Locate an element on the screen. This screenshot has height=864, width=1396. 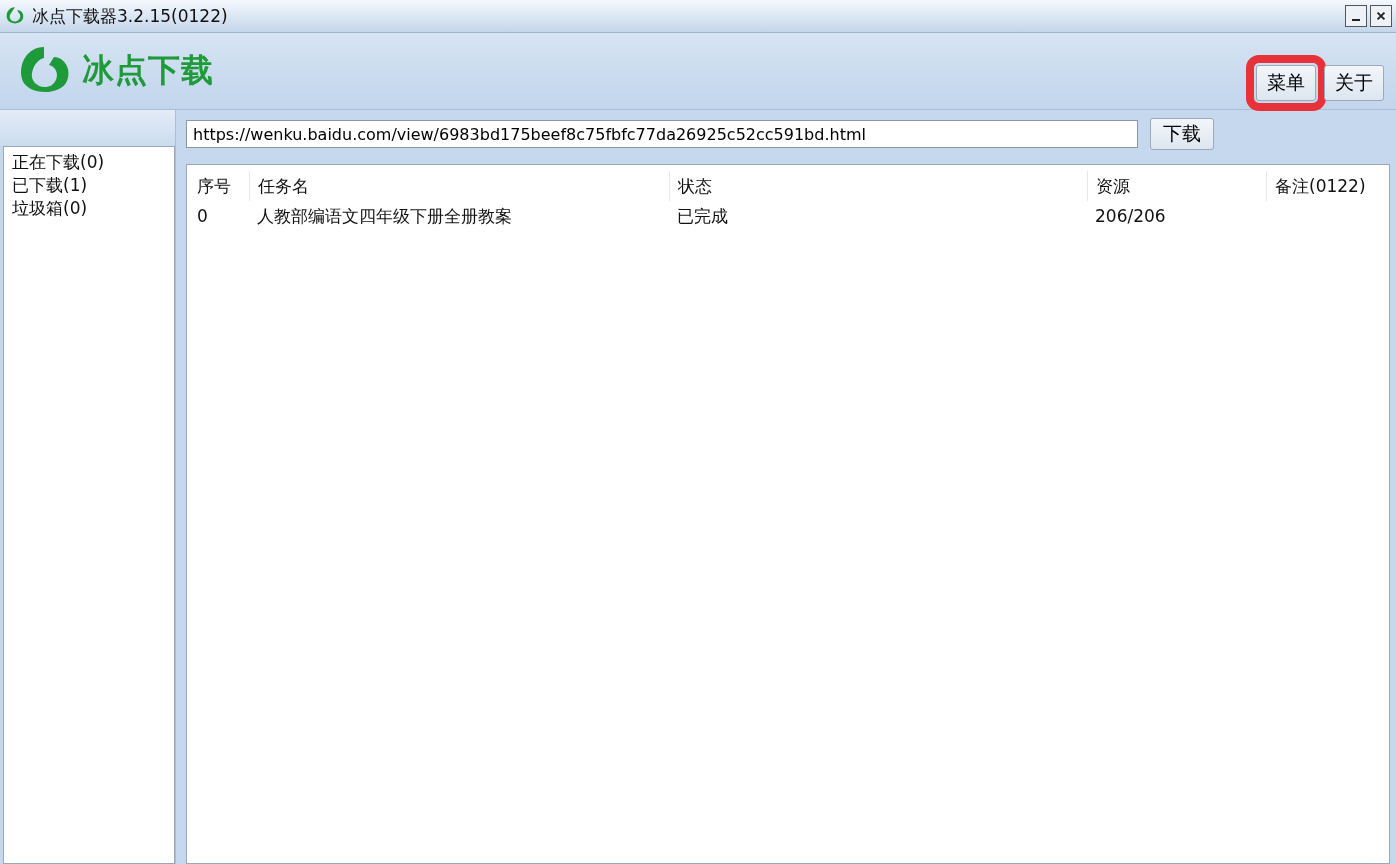
table-cell: 206/206 is located at coordinates (1130, 216).